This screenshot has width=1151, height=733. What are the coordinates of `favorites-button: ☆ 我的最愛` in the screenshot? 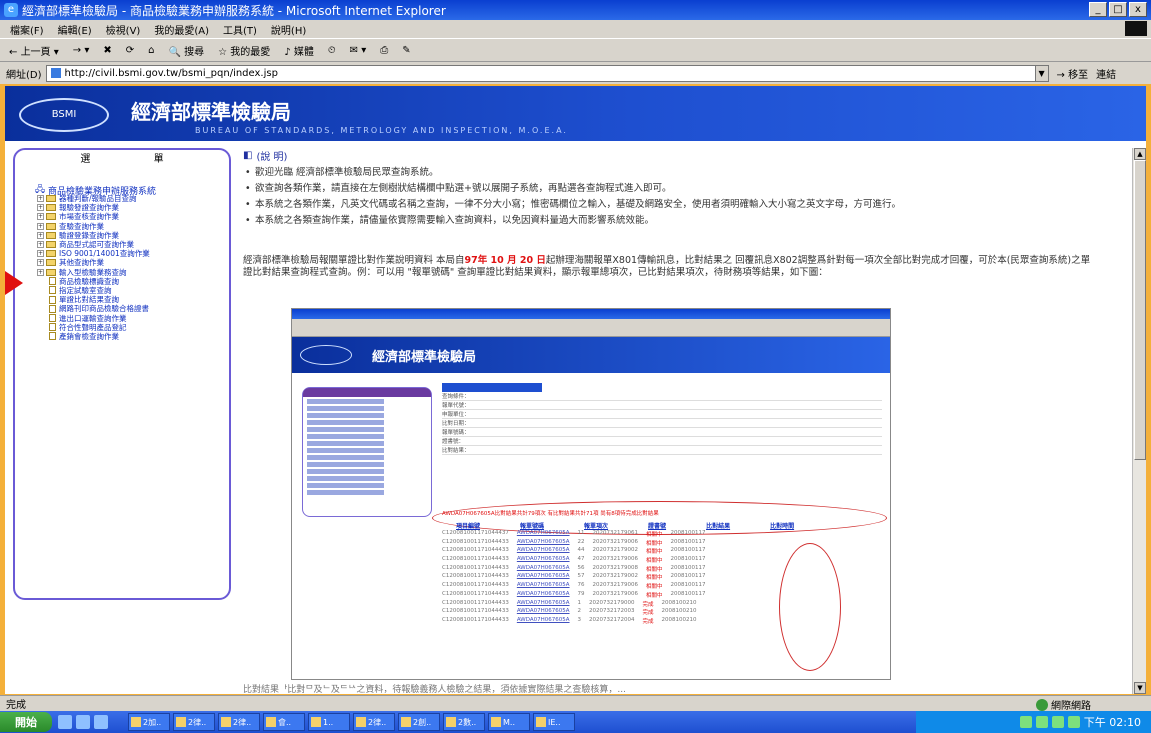 It's located at (244, 50).